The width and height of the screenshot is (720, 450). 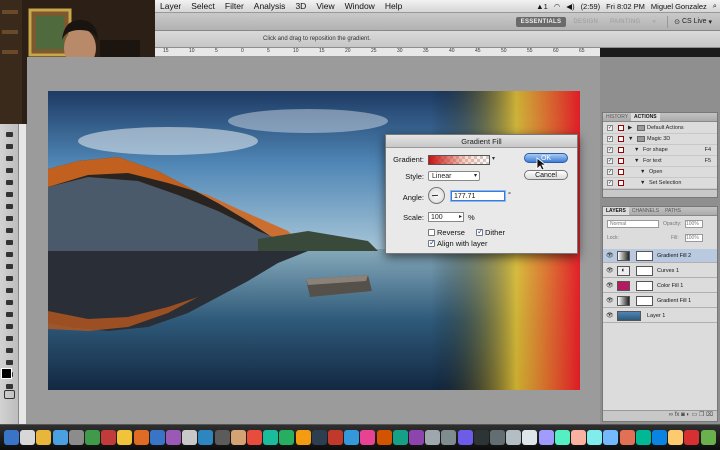 What do you see at coordinates (671, 415) in the screenshot?
I see `link-layers-icon: ∞` at bounding box center [671, 415].